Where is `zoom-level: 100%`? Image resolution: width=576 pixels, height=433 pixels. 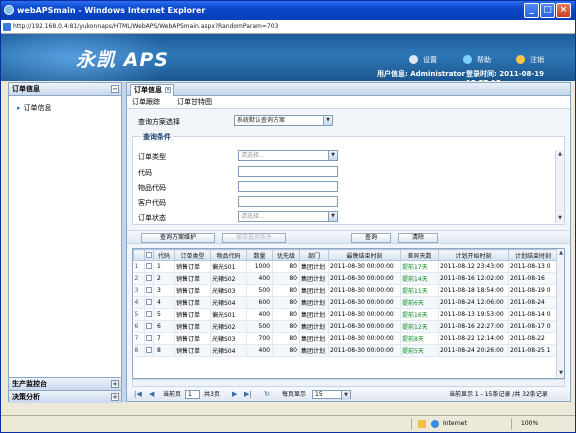
zoom-level: 100% is located at coordinates (529, 424).